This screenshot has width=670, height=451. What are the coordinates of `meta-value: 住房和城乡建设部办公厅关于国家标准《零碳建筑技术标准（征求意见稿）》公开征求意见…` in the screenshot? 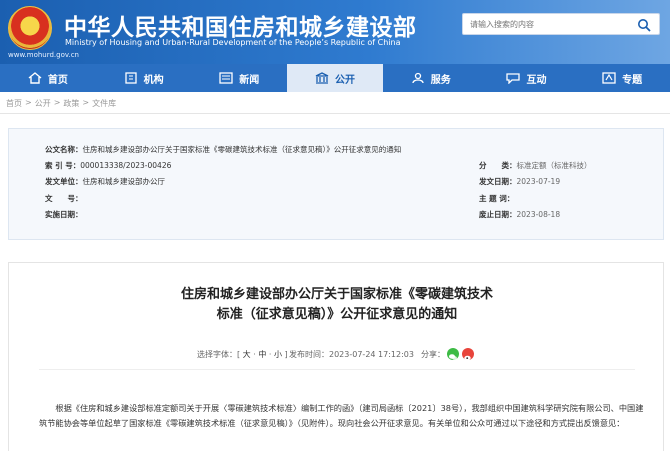 It's located at (242, 149).